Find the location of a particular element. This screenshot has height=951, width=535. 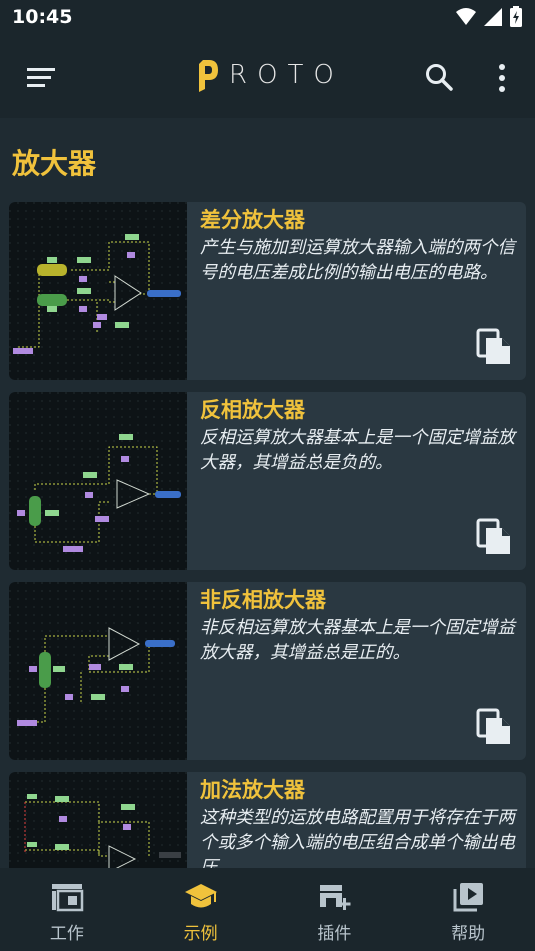

school-icon is located at coordinates (200, 896).